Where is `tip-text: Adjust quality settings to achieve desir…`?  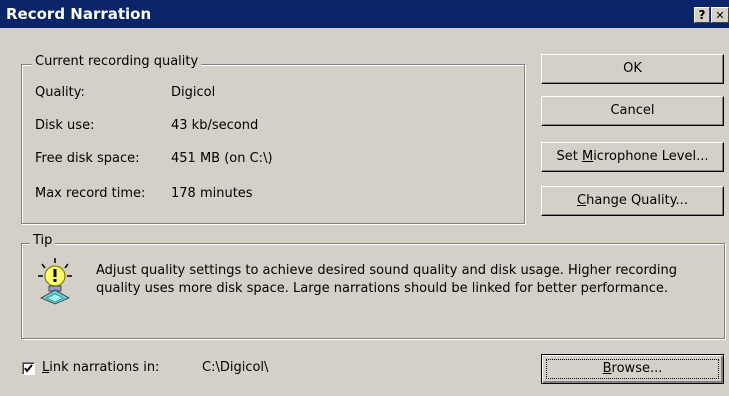
tip-text: Adjust quality settings to achieve desir… is located at coordinates (386, 279).